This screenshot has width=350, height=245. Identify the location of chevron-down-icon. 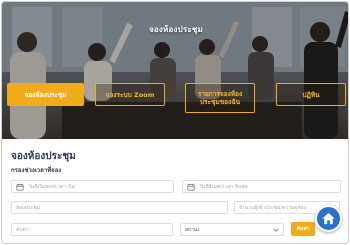
(276, 229).